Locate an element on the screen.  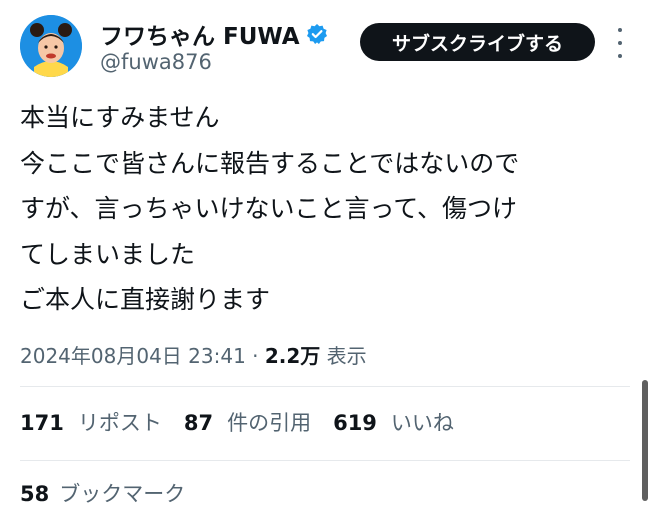
timestamp: 2024年08月04日 23:41 is located at coordinates (133, 356).